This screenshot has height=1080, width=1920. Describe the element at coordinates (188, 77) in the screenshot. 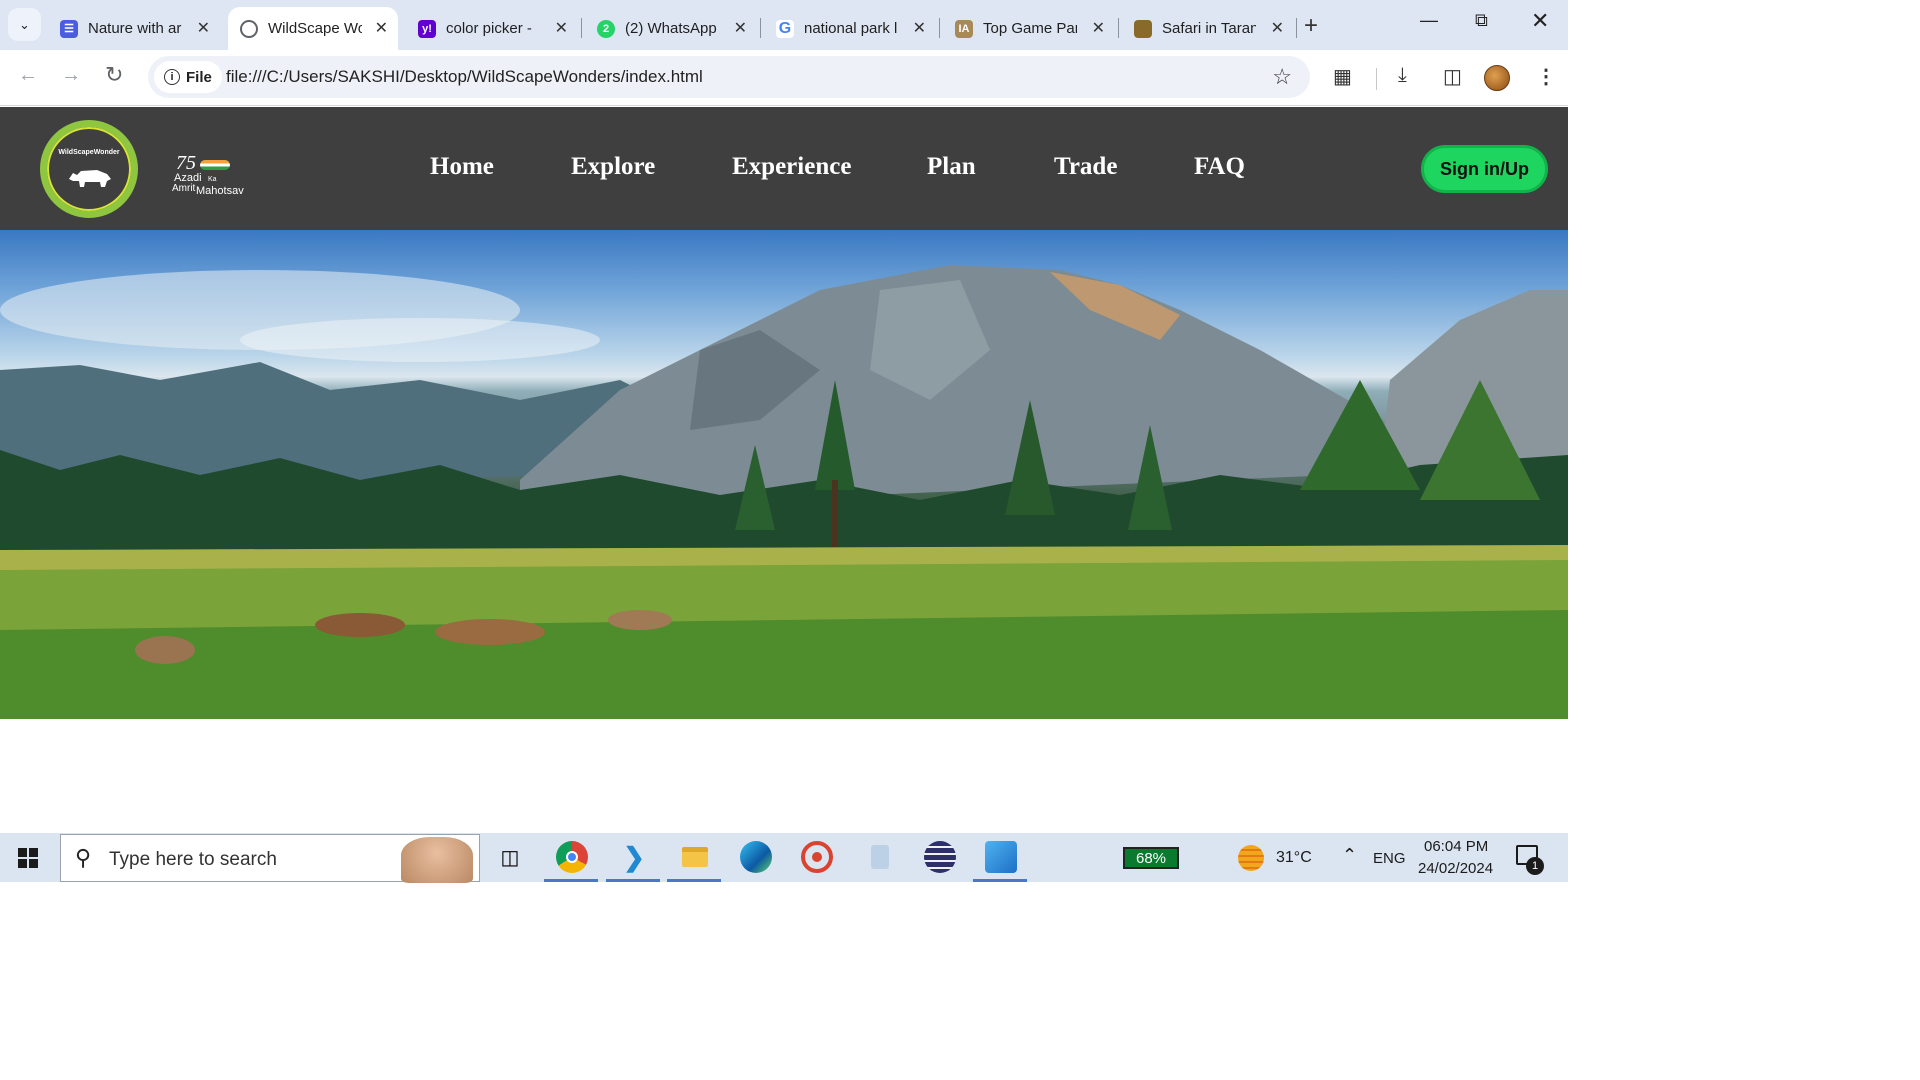

I see `site-info-chip: i File` at that location.